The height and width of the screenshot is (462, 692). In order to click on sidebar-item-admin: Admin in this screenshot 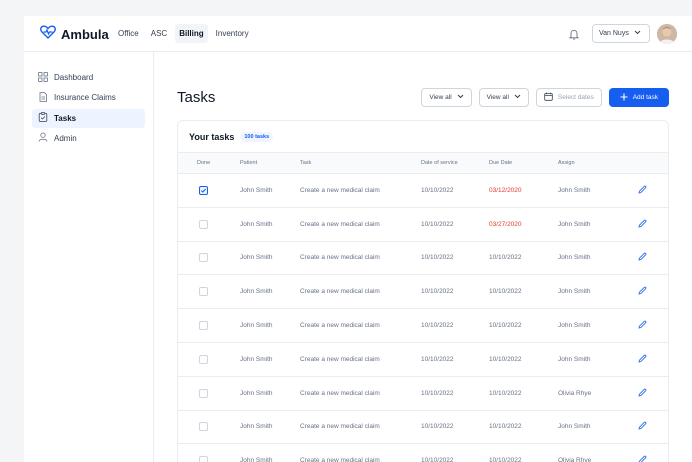, I will do `click(88, 138)`.